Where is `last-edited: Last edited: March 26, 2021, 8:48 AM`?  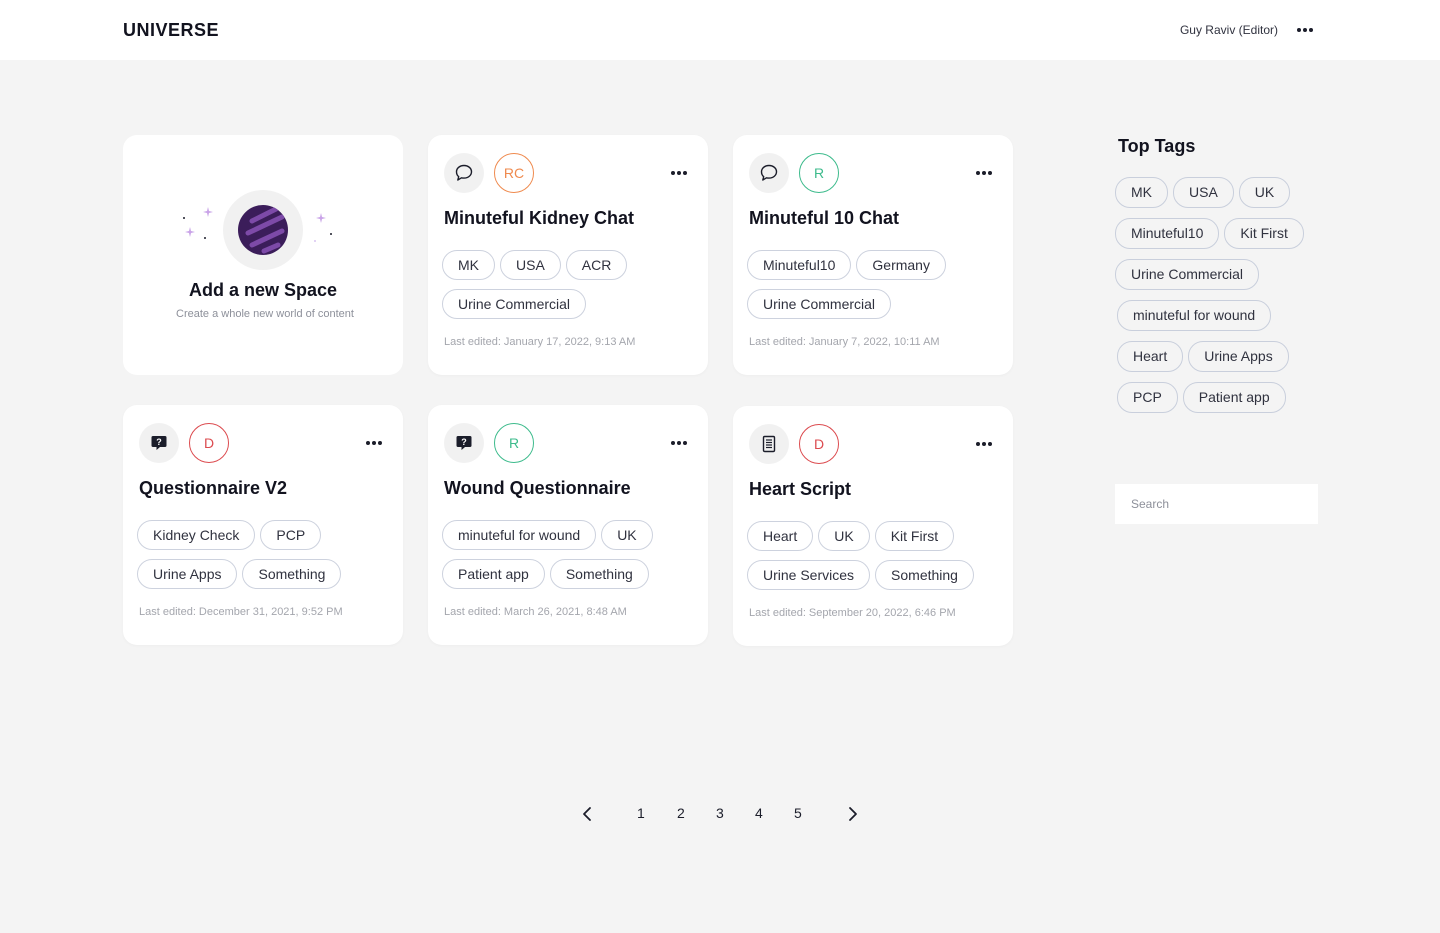
last-edited: Last edited: March 26, 2021, 8:48 AM is located at coordinates (535, 612).